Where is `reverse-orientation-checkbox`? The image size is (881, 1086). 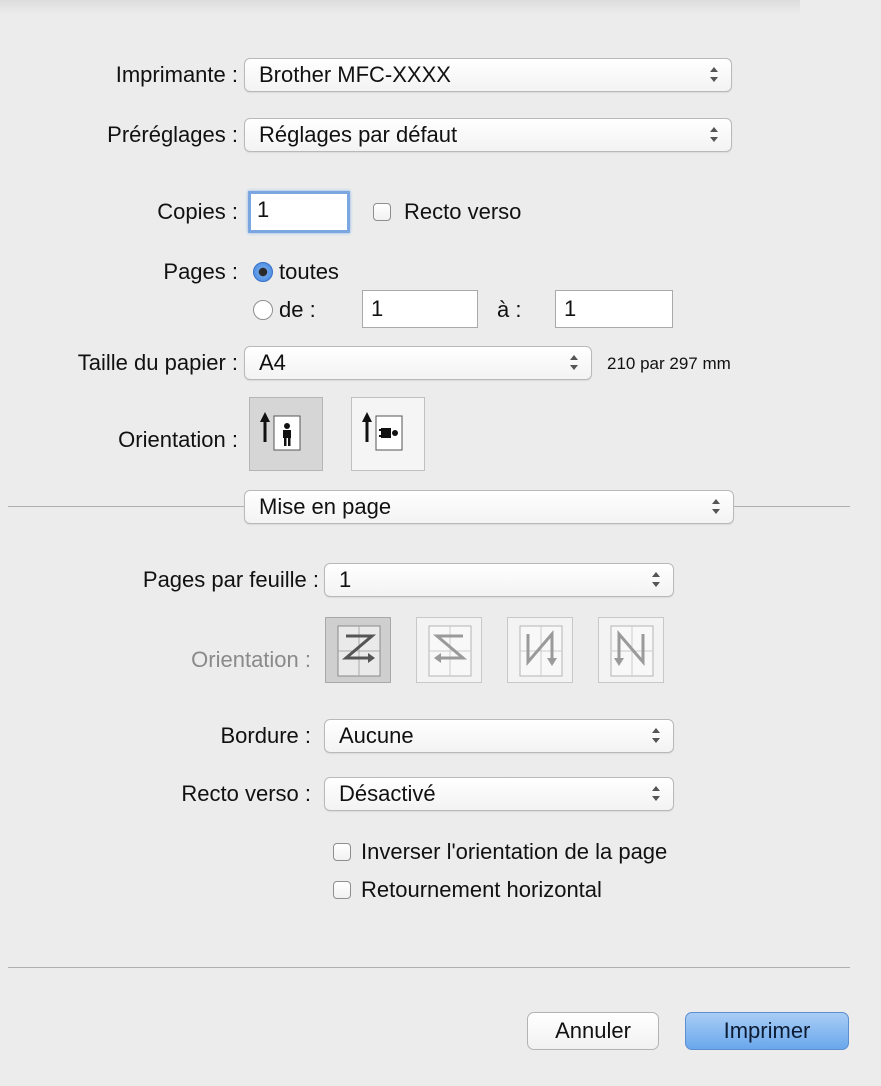
reverse-orientation-checkbox is located at coordinates (342, 852).